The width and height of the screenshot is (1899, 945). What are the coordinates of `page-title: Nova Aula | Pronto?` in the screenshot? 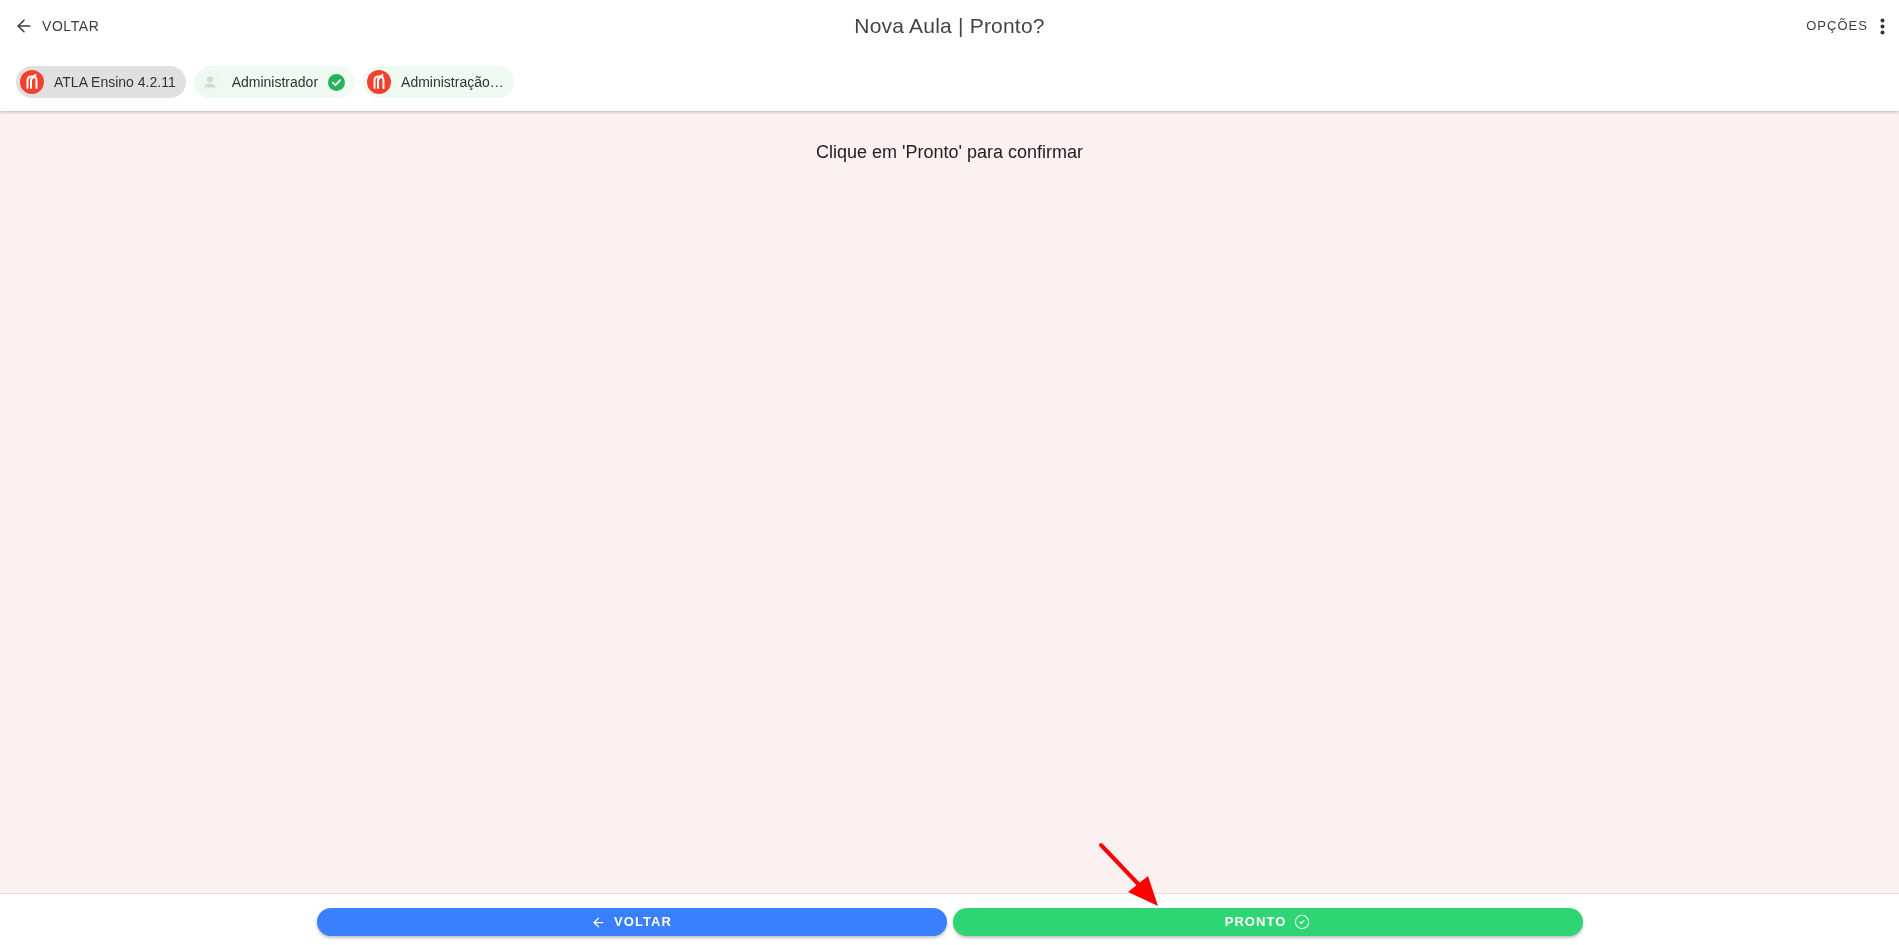 It's located at (949, 26).